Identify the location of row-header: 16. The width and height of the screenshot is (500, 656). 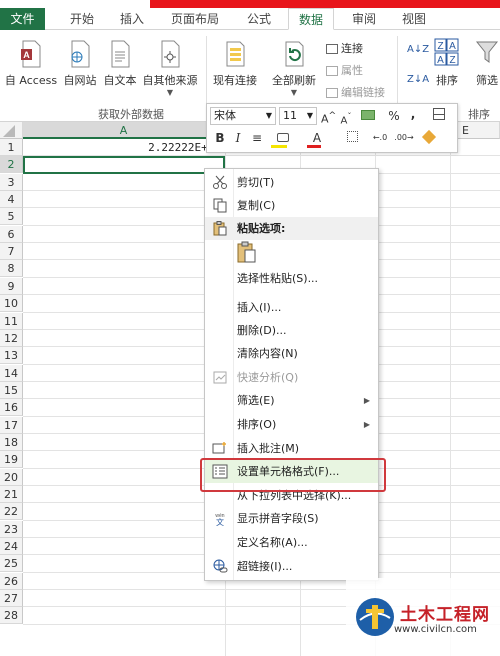
(11, 408).